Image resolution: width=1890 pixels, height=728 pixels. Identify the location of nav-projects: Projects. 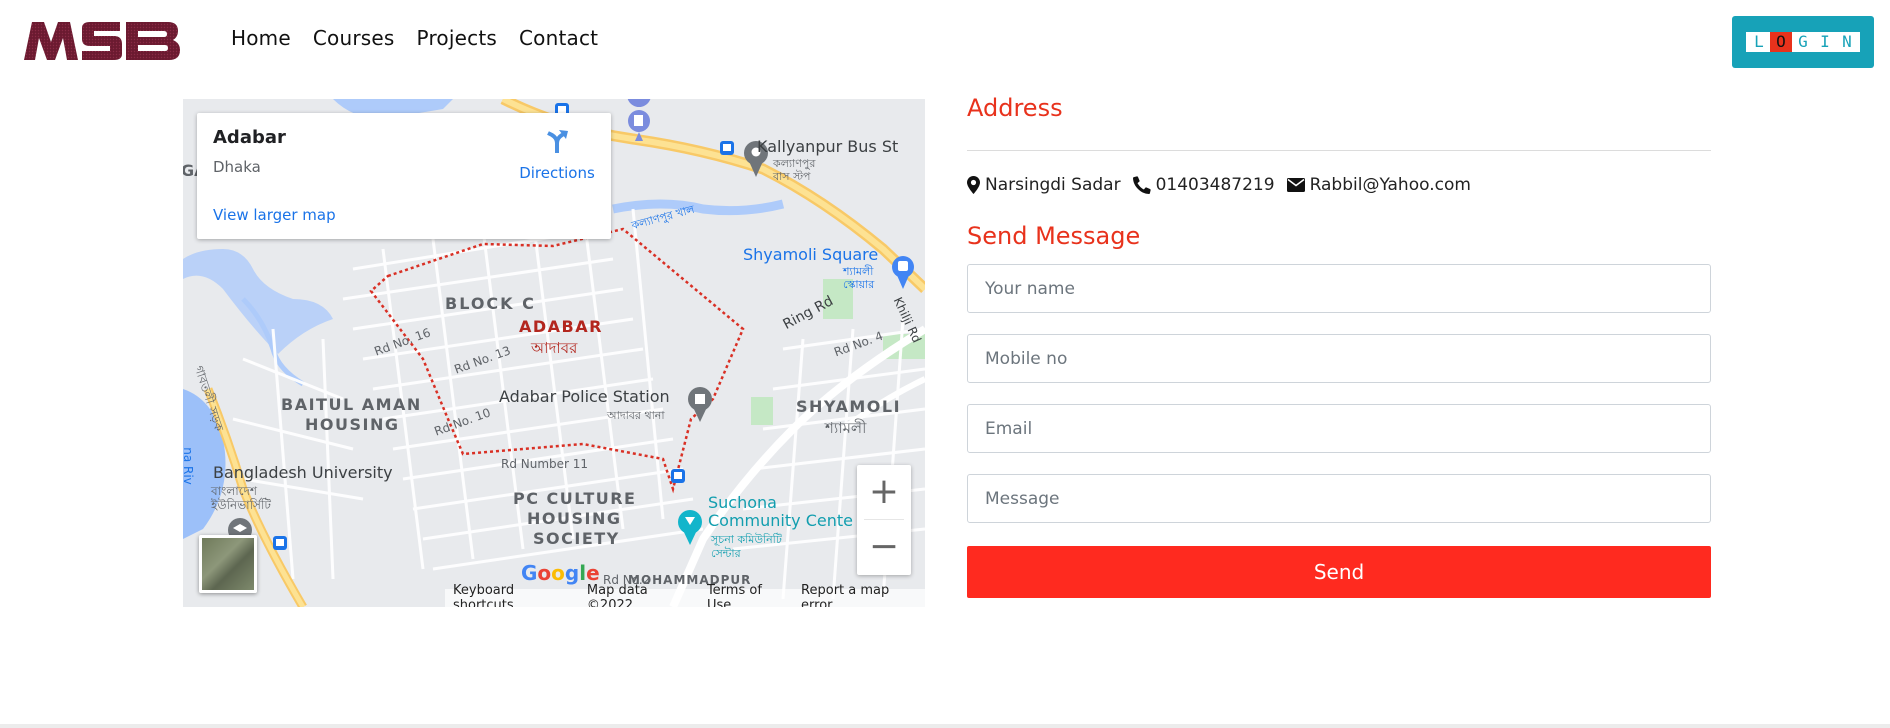
(457, 38).